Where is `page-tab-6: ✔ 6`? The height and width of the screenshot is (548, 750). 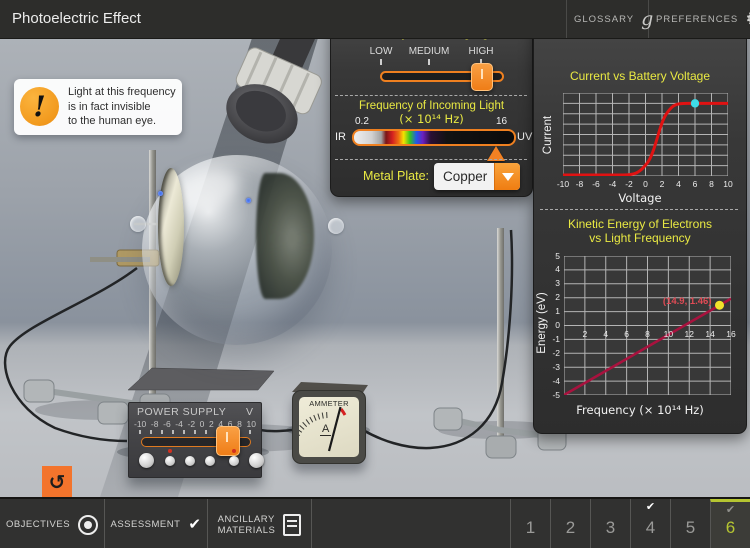 page-tab-6: ✔ 6 is located at coordinates (730, 523).